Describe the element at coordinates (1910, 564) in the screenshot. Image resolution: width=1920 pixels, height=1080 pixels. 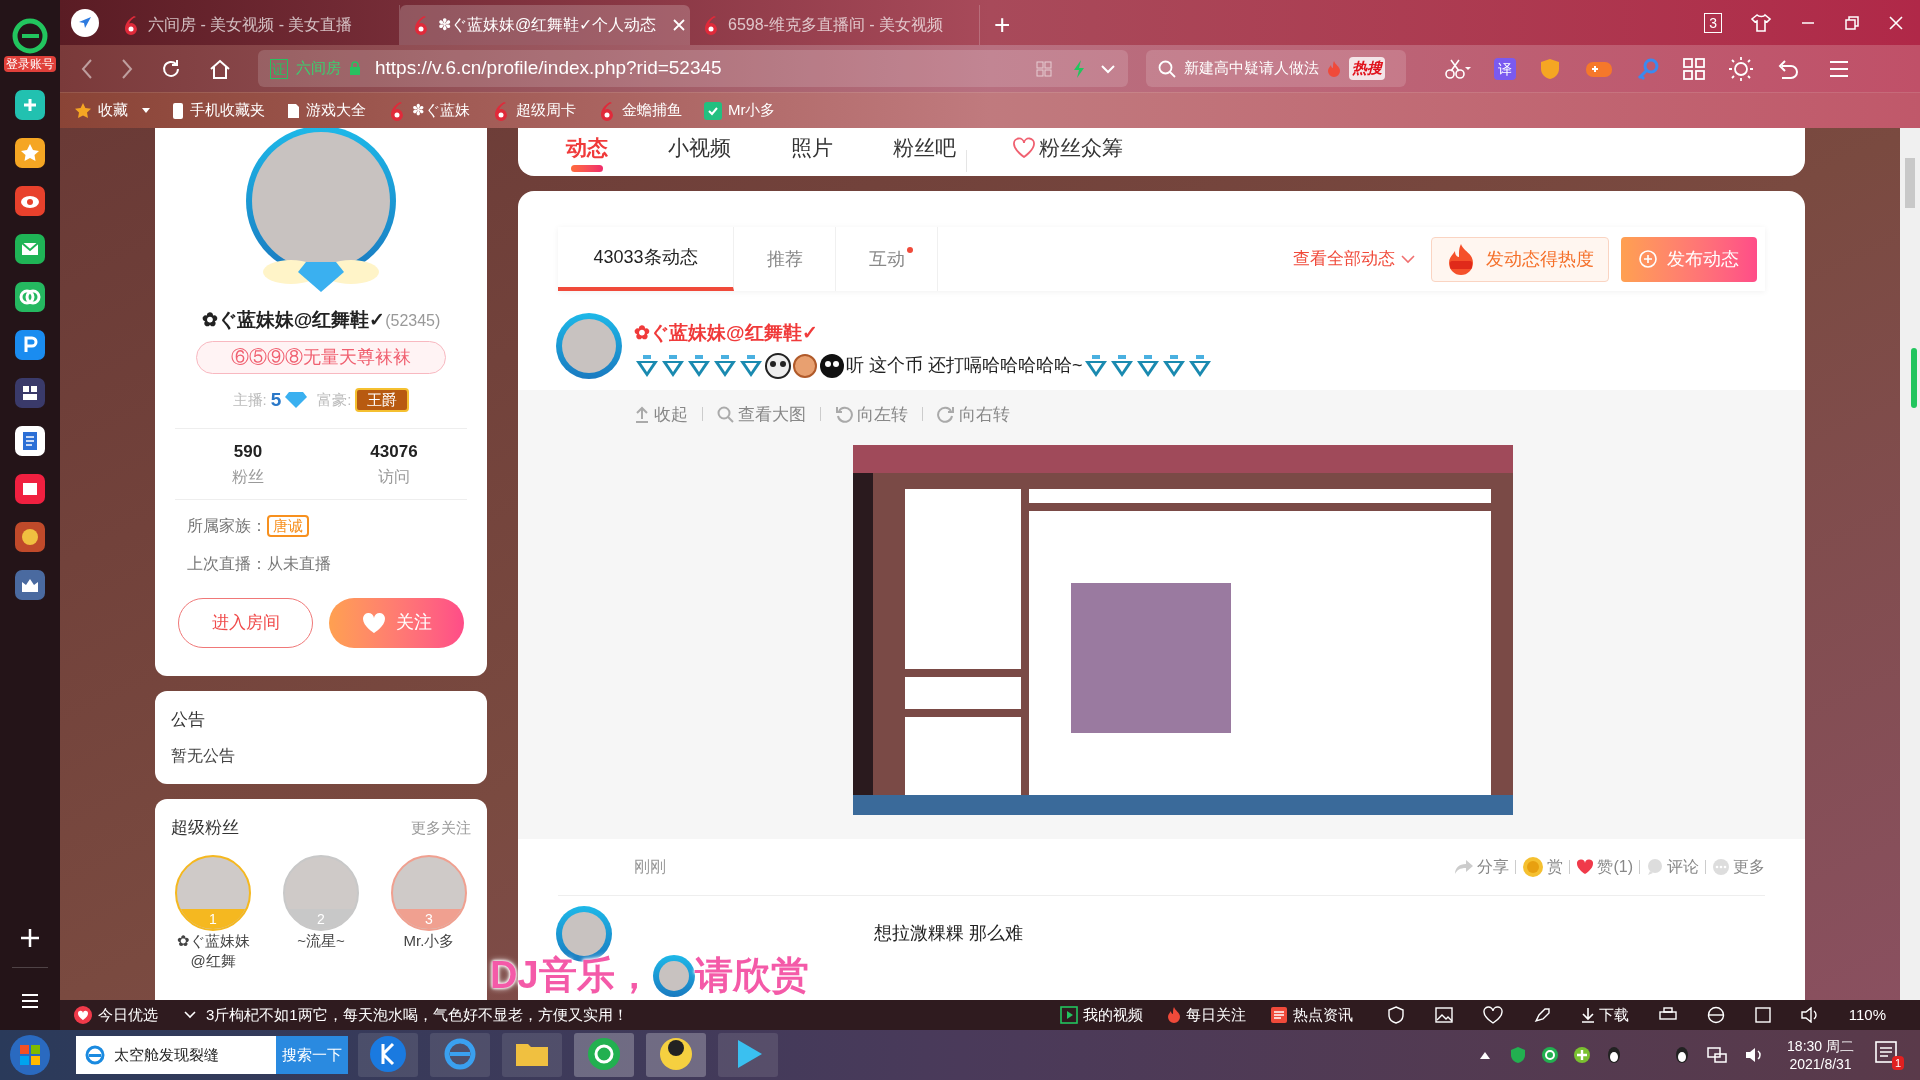
I see `scrollbar` at that location.